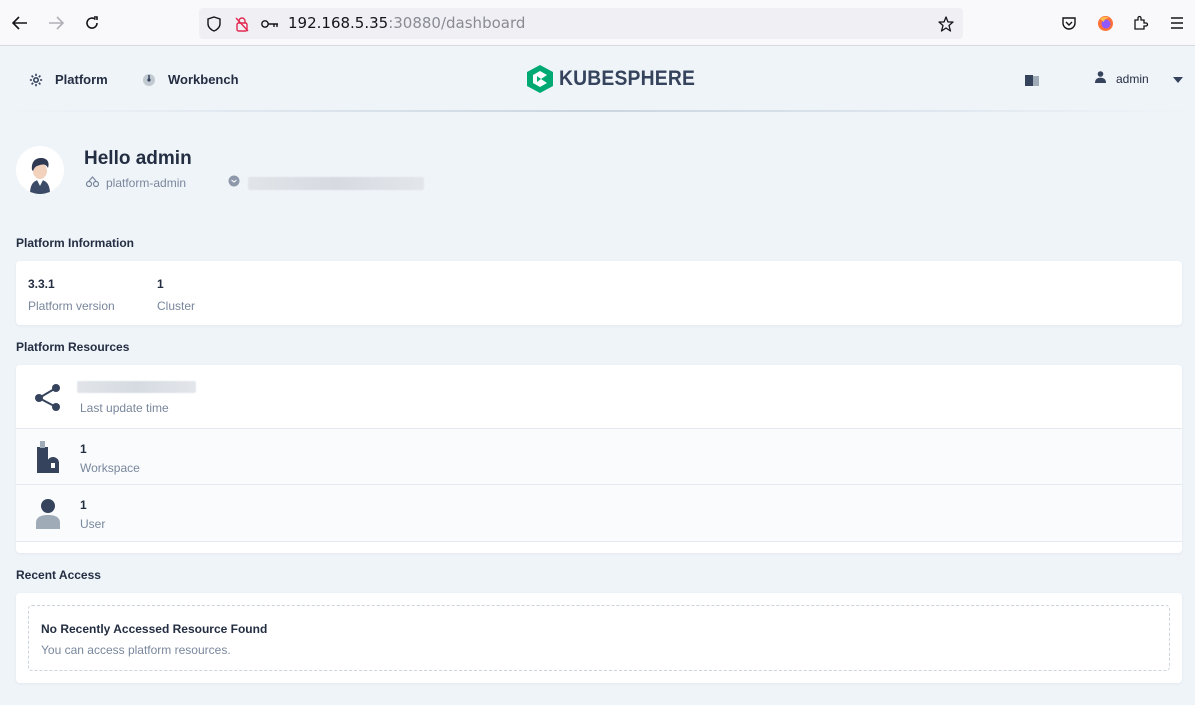  Describe the element at coordinates (48, 397) in the screenshot. I see `cluster-nodes-icon` at that location.